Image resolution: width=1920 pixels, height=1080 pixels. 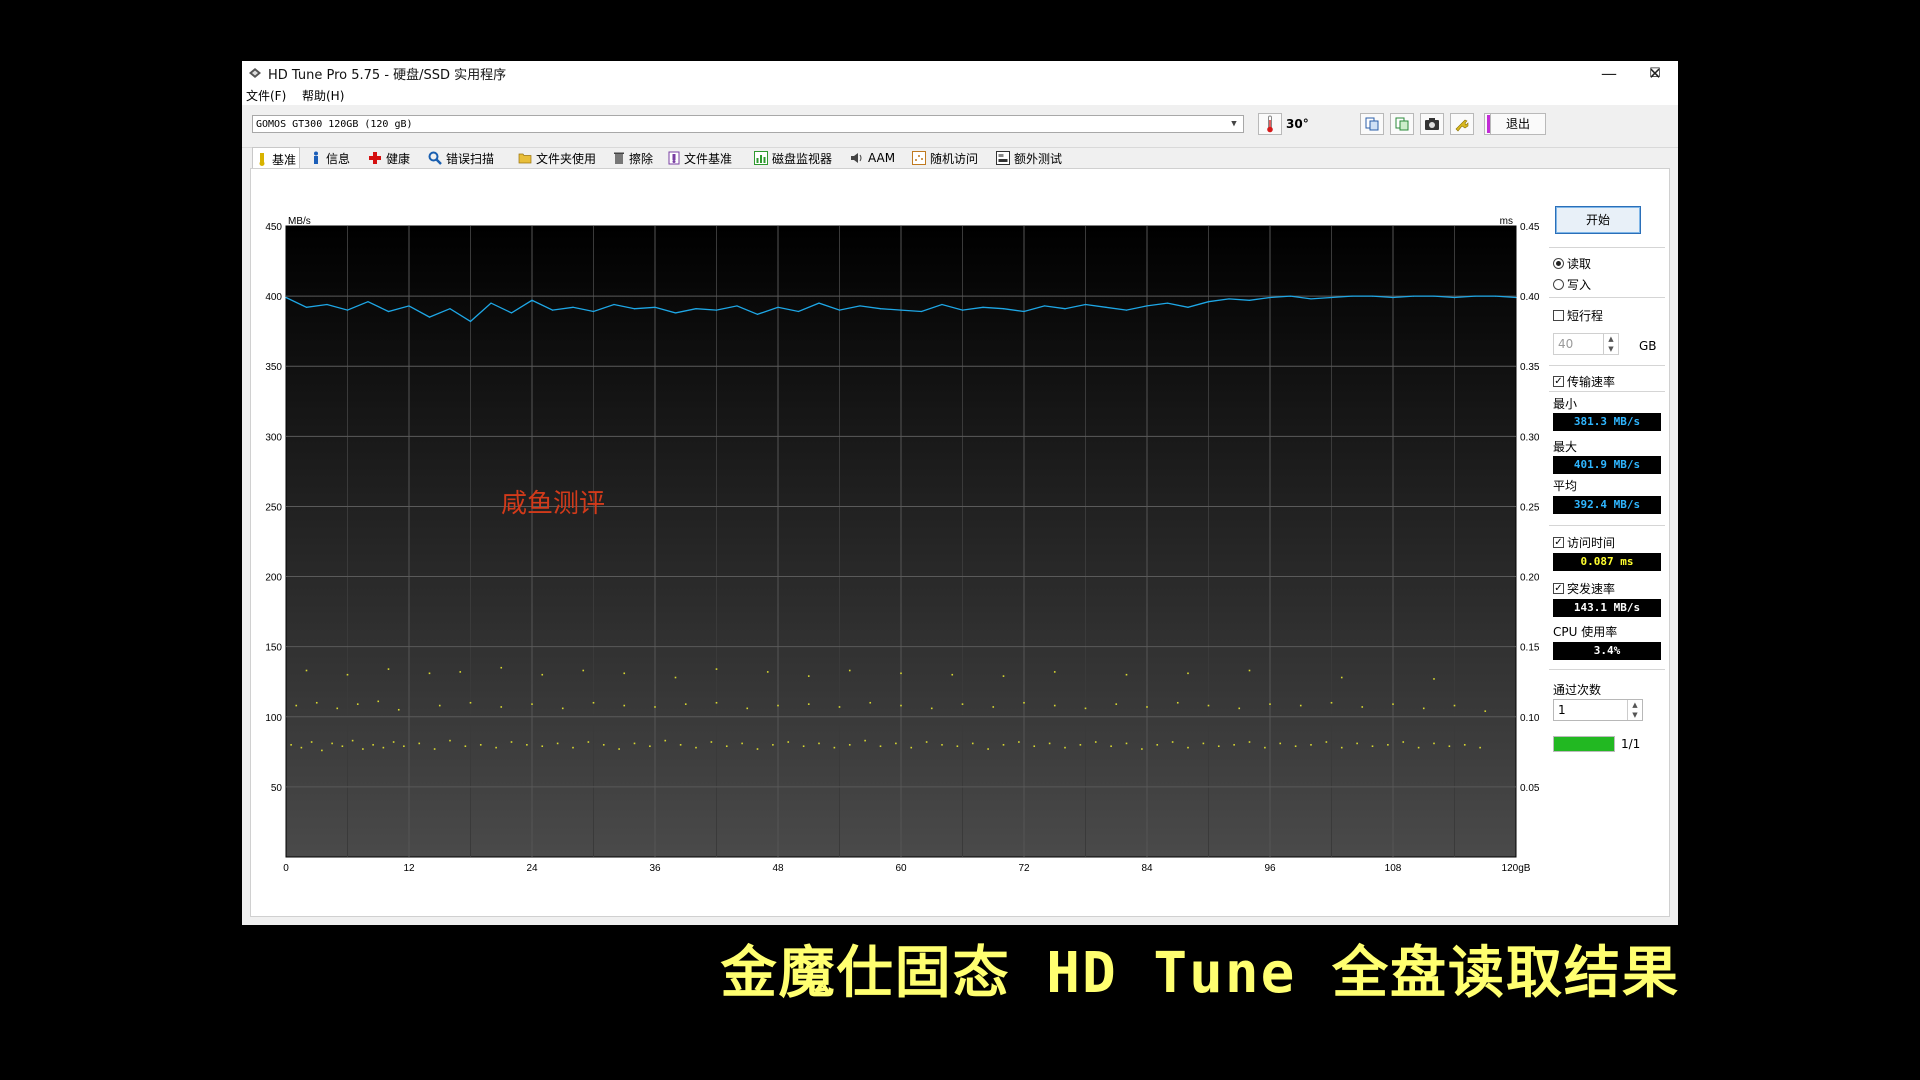 What do you see at coordinates (1572, 263) in the screenshot?
I see `read-radio: 读取` at bounding box center [1572, 263].